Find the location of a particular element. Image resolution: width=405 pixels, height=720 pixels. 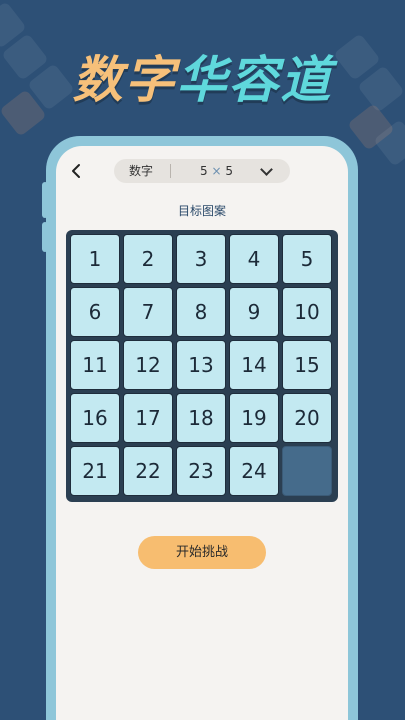

puzzle-tile: 2 is located at coordinates (148, 259).